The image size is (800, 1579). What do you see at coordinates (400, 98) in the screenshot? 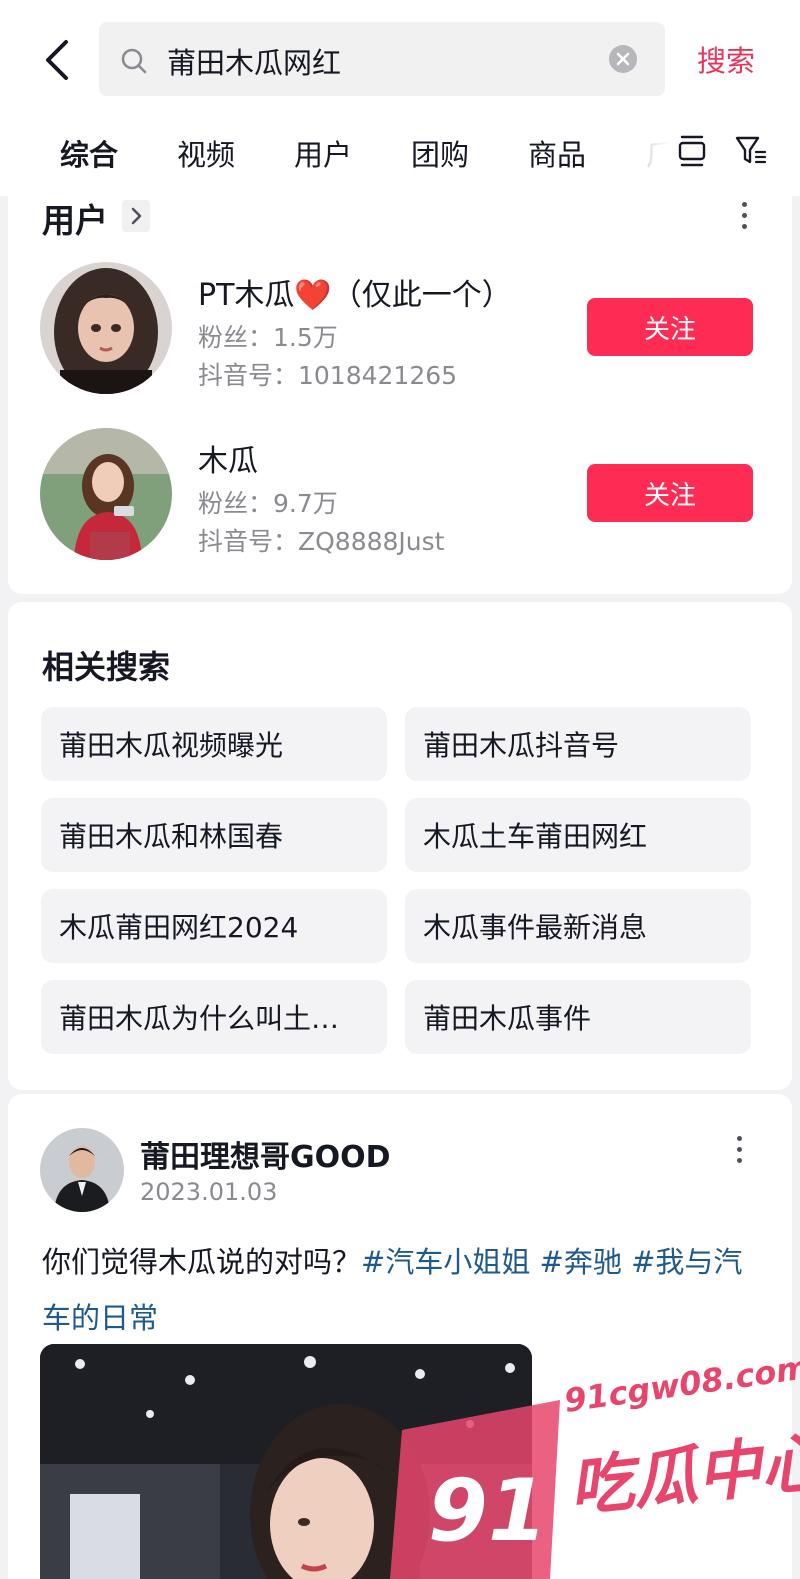
I see `search-header: 莆田木瓜网红 搜索 综合 视频 用户 团购 商品 ⺁` at bounding box center [400, 98].